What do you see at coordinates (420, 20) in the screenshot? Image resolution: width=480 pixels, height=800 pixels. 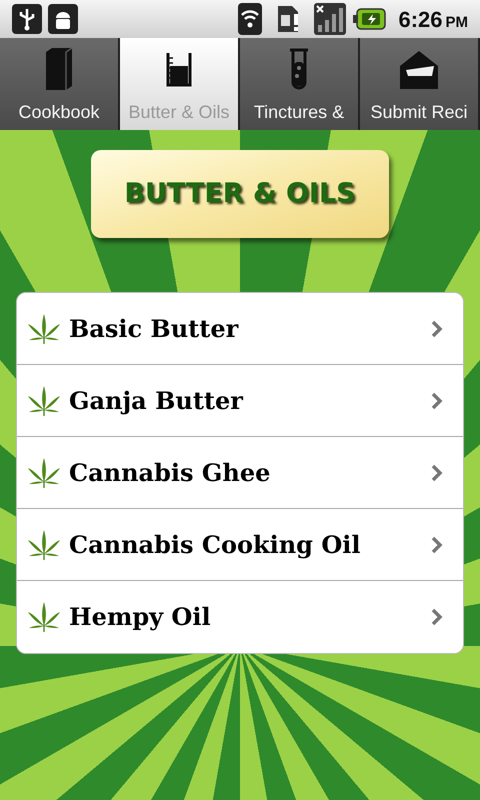 I see `clock-time: 6:26` at bounding box center [420, 20].